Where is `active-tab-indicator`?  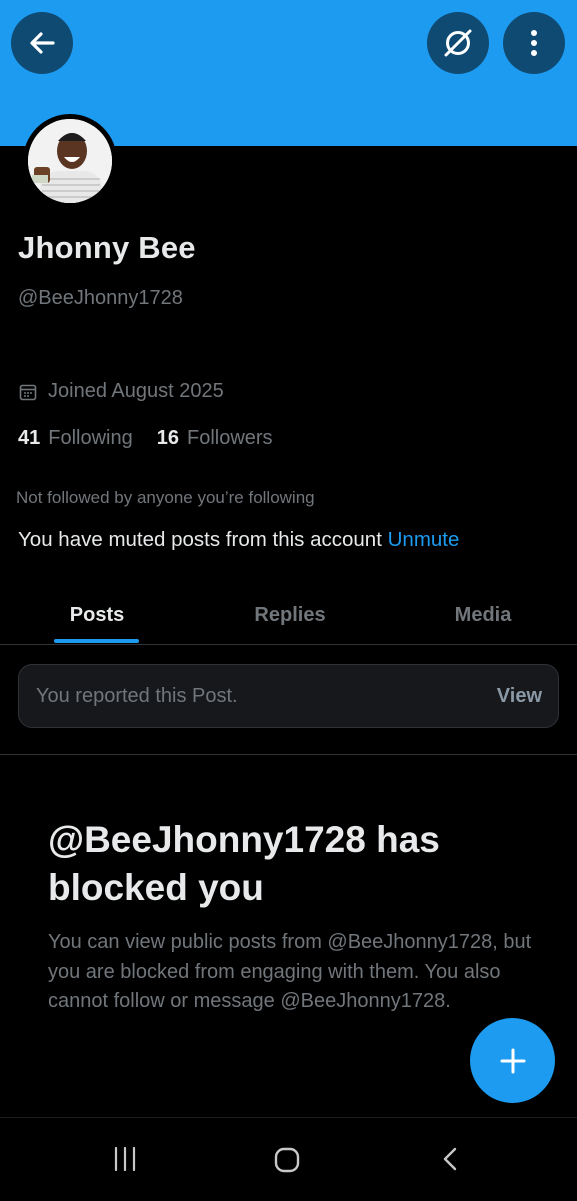
active-tab-indicator is located at coordinates (96, 641).